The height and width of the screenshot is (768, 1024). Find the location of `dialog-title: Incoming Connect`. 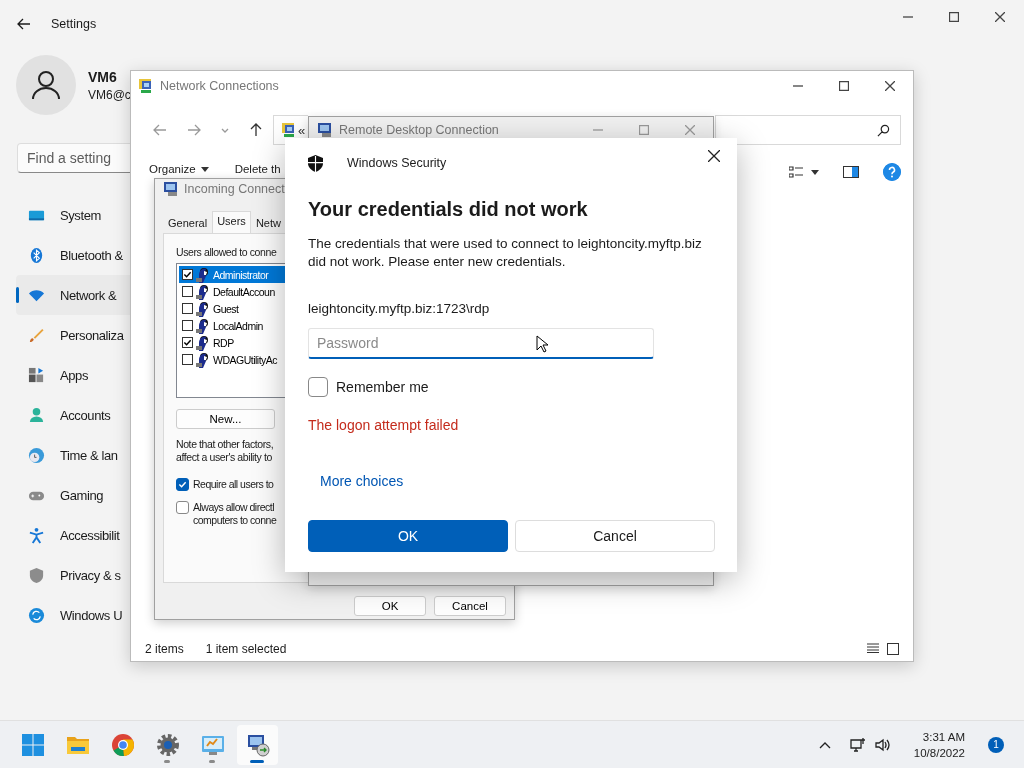

dialog-title: Incoming Connect is located at coordinates (234, 189).